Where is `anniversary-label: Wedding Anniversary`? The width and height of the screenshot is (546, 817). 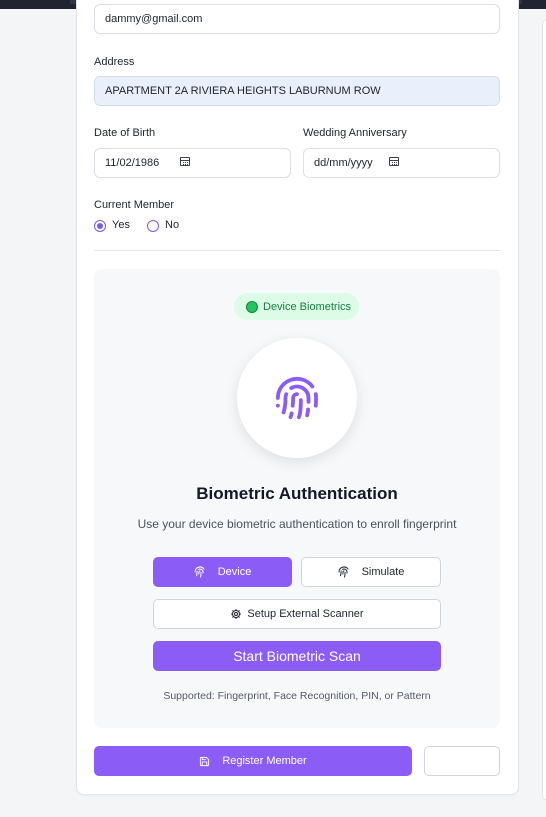 anniversary-label: Wedding Anniversary is located at coordinates (355, 133).